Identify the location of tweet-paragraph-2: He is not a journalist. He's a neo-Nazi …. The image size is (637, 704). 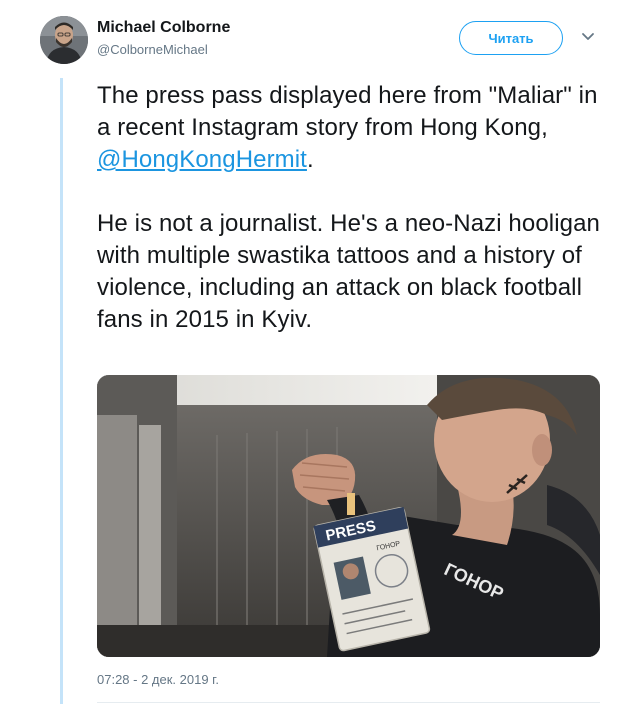
(348, 271).